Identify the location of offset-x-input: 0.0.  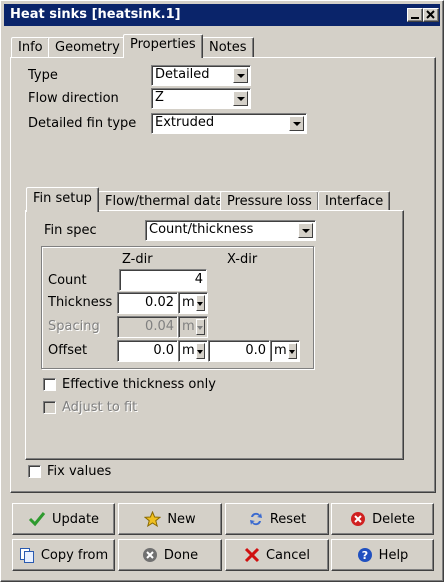
(239, 351).